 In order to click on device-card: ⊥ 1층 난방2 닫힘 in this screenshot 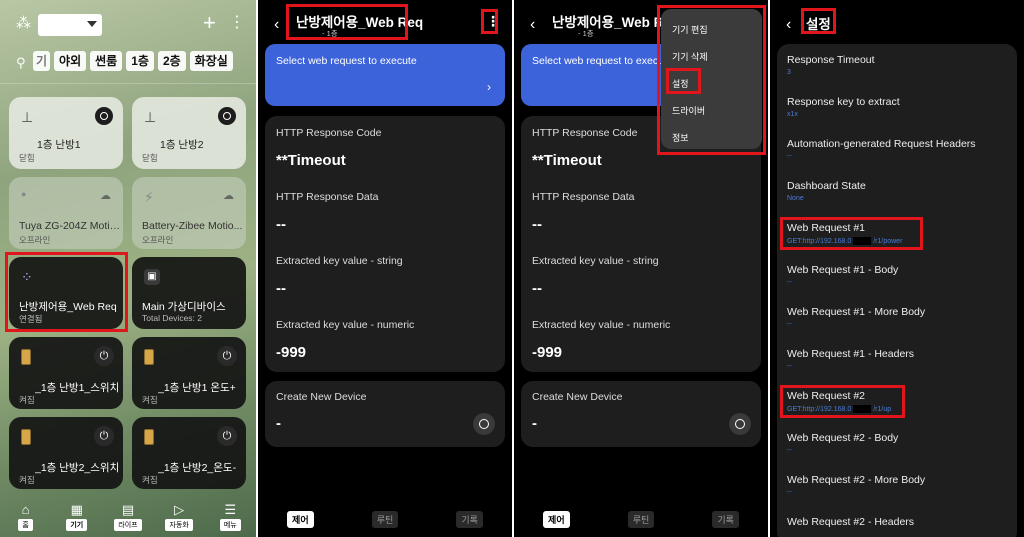, I will do `click(189, 133)`.